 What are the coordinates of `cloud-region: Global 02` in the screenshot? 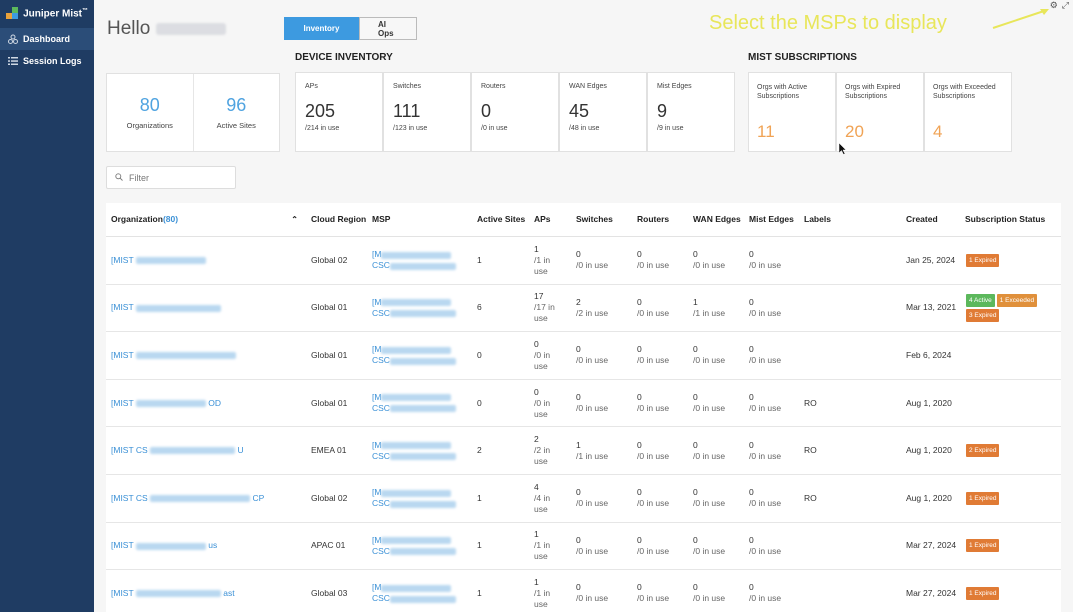 It's located at (329, 497).